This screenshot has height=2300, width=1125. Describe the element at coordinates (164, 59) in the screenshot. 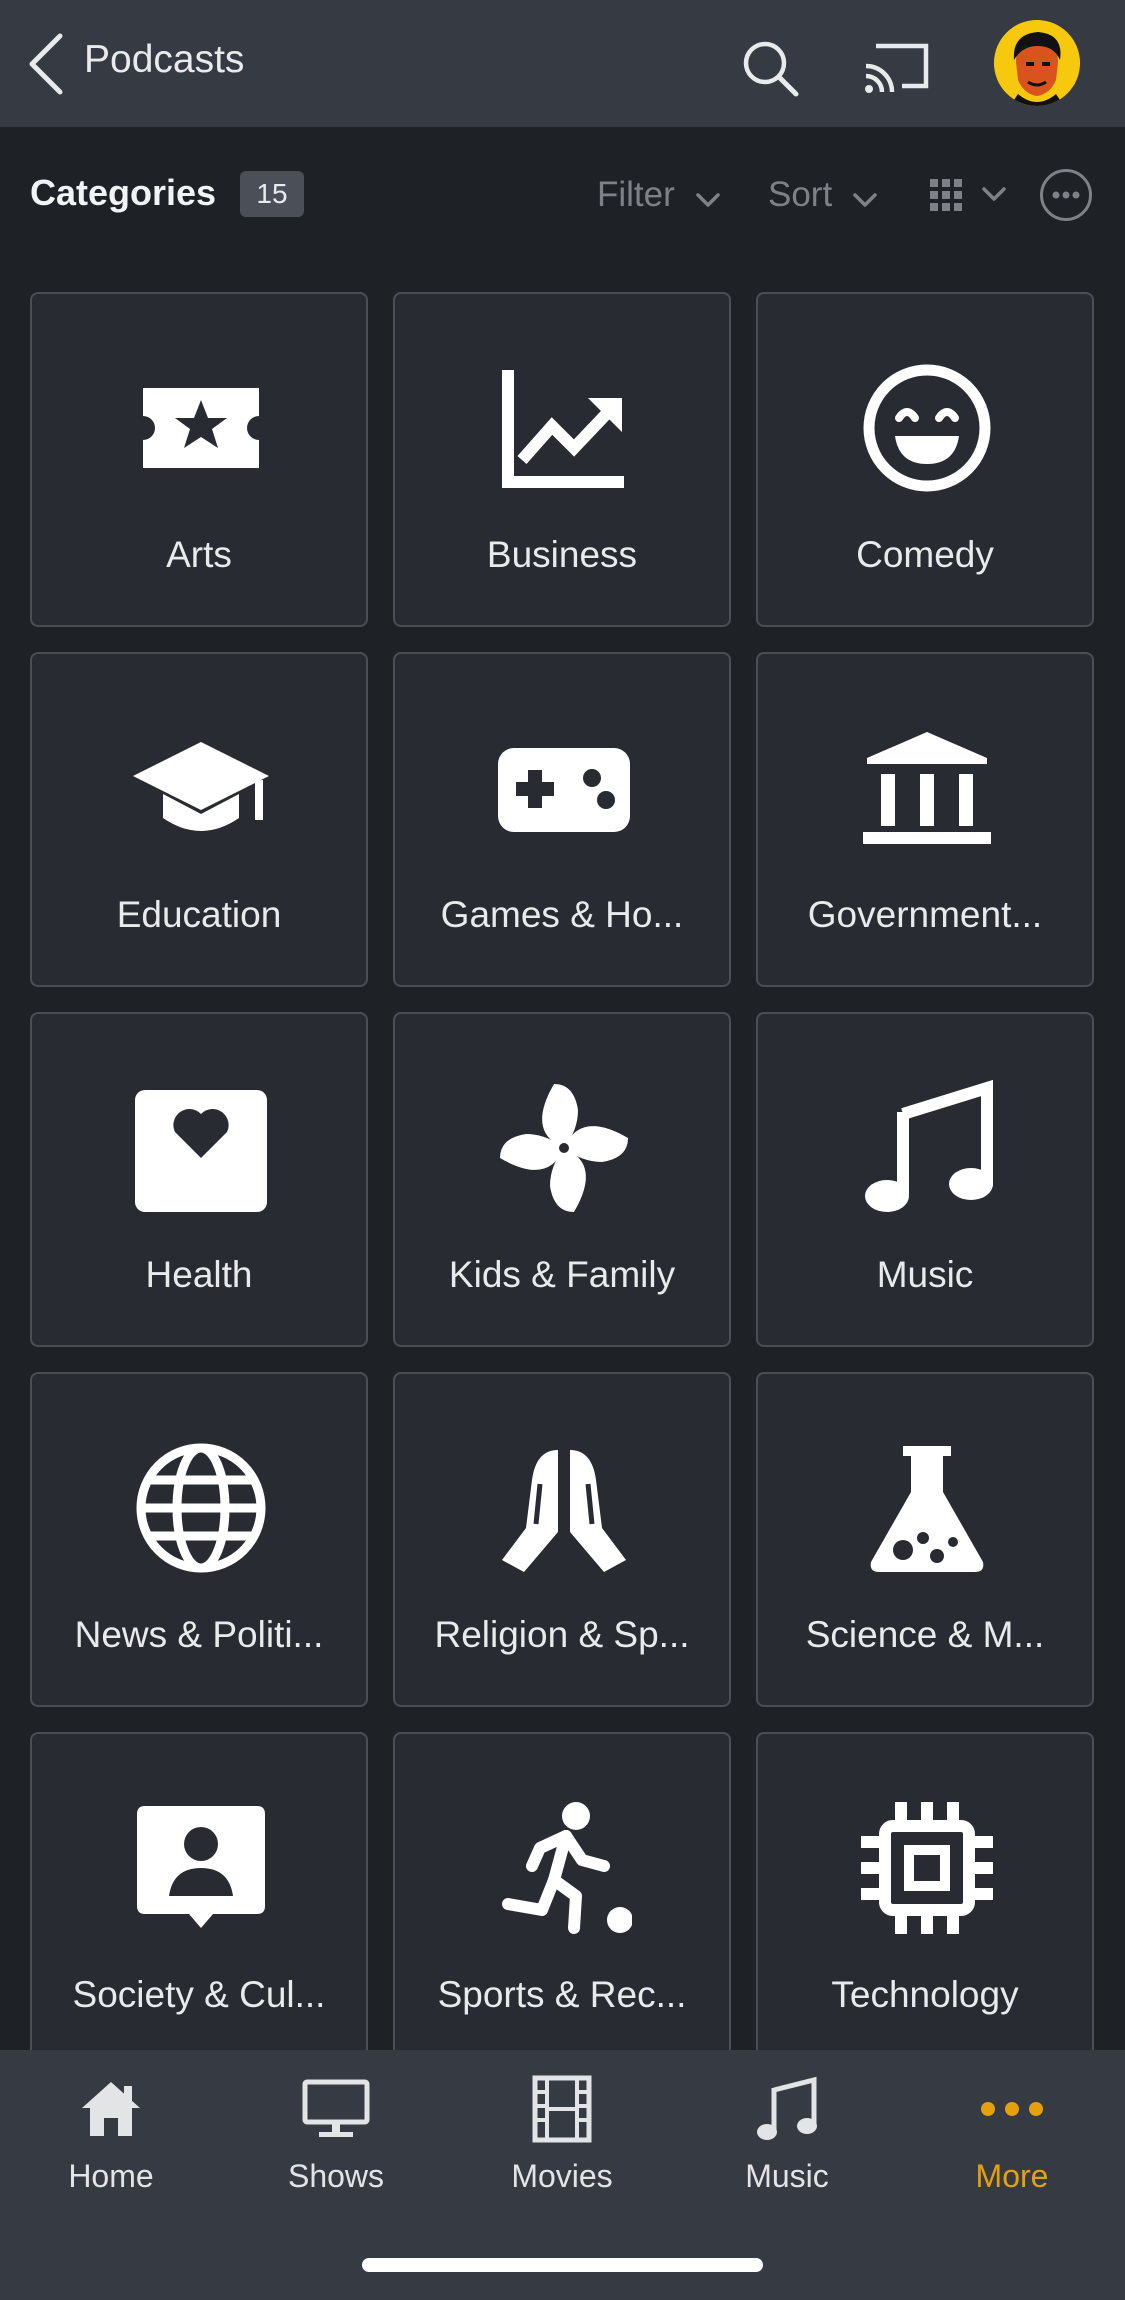

I see `page-title: Podcasts` at that location.